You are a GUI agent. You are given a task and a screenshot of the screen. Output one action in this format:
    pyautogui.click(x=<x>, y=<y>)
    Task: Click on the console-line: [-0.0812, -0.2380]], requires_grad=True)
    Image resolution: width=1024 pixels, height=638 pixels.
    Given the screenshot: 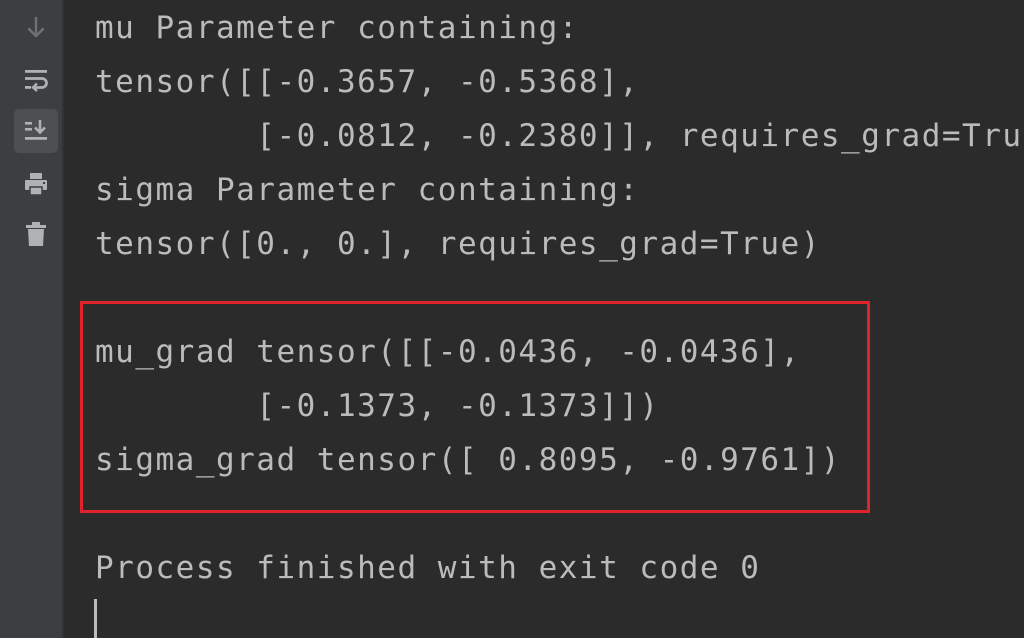 What is the action you would take?
    pyautogui.click(x=559, y=136)
    